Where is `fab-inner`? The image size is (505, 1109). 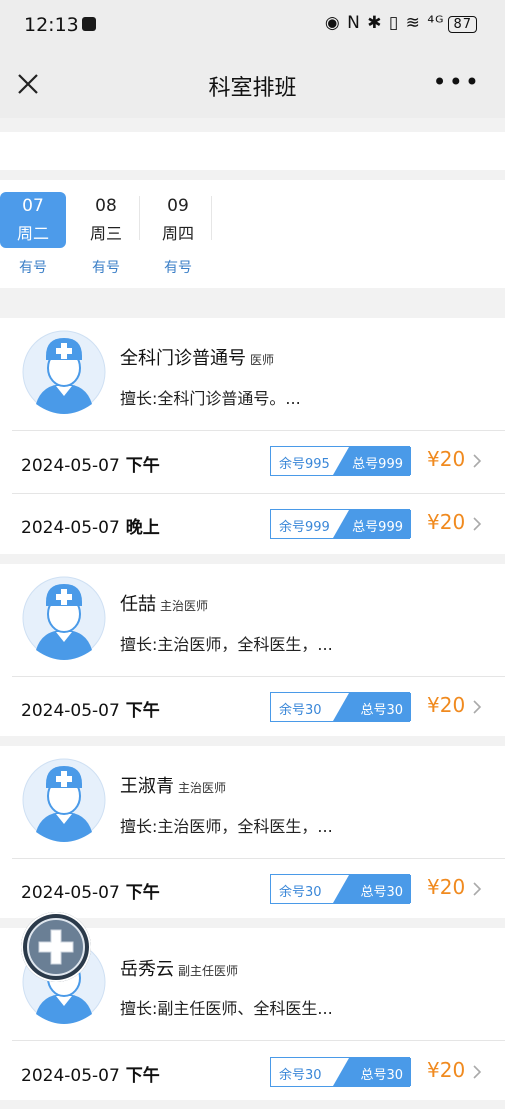 fab-inner is located at coordinates (56, 947).